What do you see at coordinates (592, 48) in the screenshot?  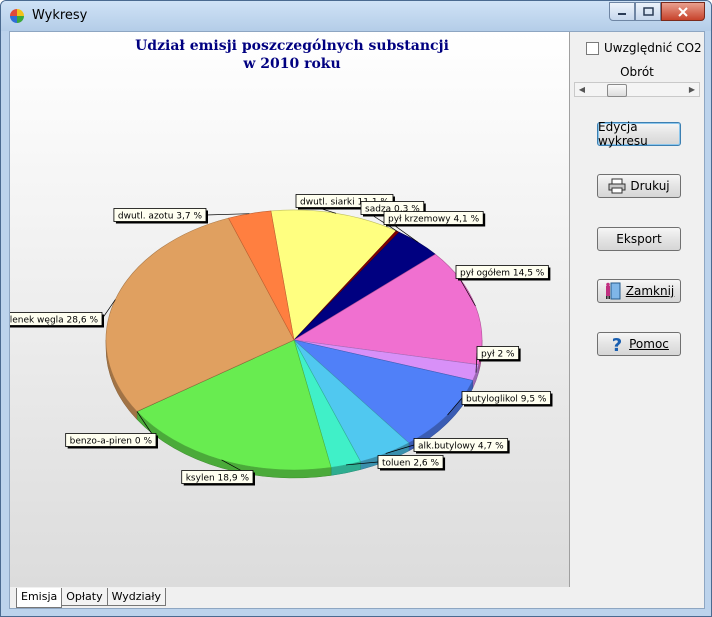 I see `co2-checkbox` at bounding box center [592, 48].